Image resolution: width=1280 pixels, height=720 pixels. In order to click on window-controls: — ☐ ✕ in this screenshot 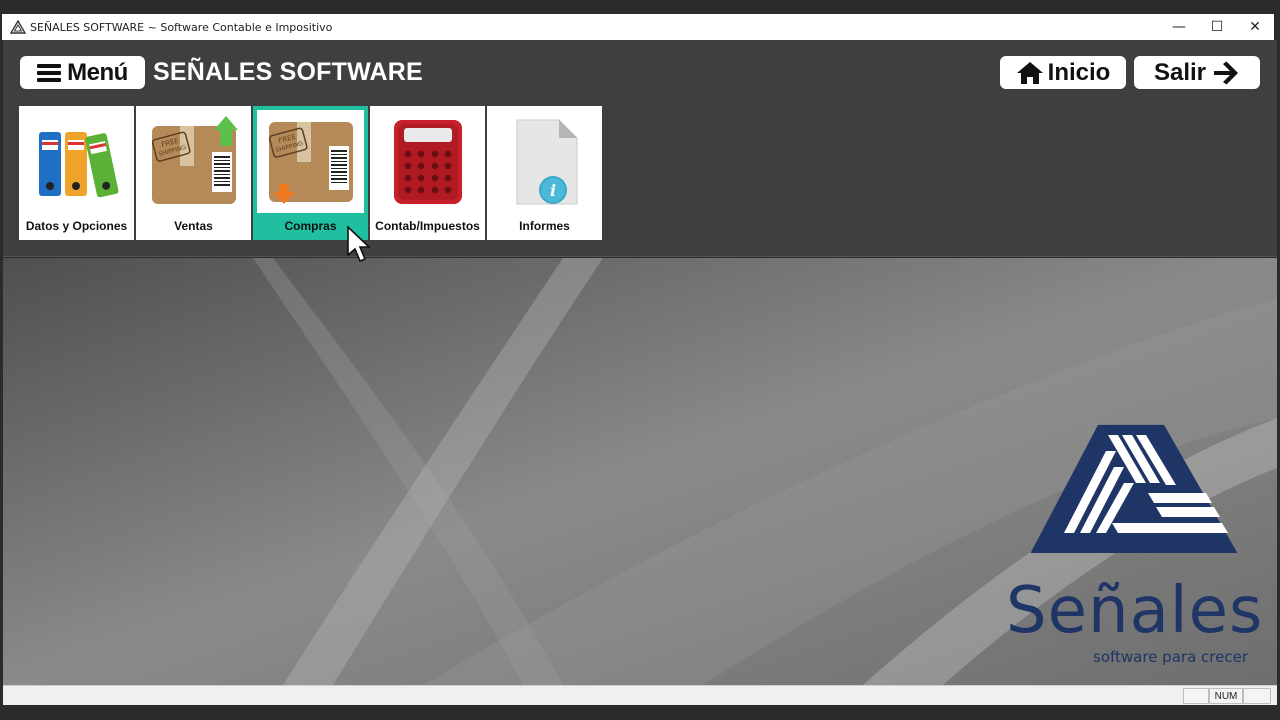, I will do `click(1217, 27)`.